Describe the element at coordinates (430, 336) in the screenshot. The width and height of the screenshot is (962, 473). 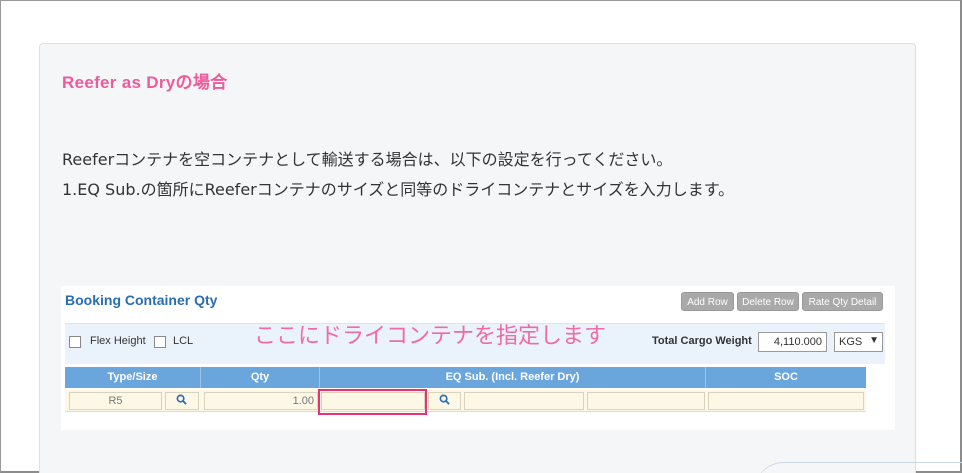
I see `annotation-callout: ここにドライコンテナを指定します` at that location.